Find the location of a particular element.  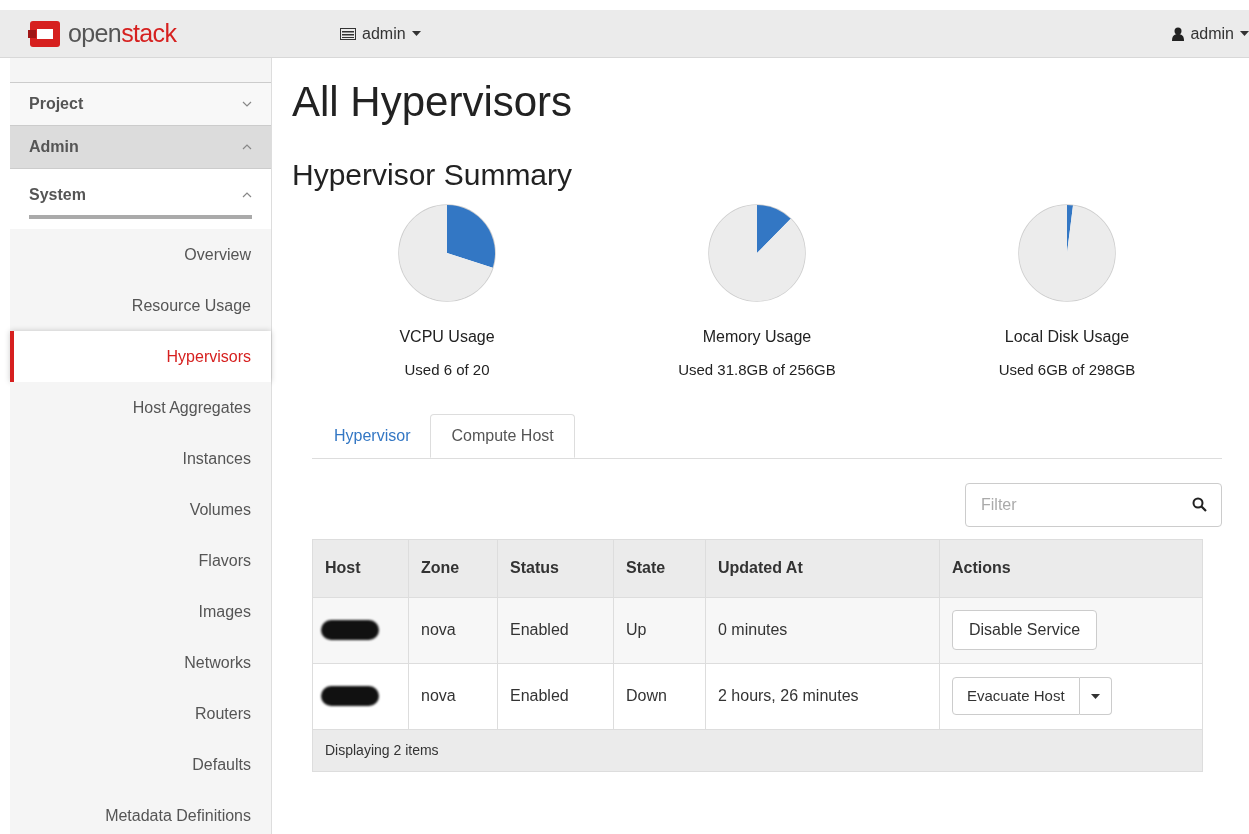

logo-icon is located at coordinates (45, 33).